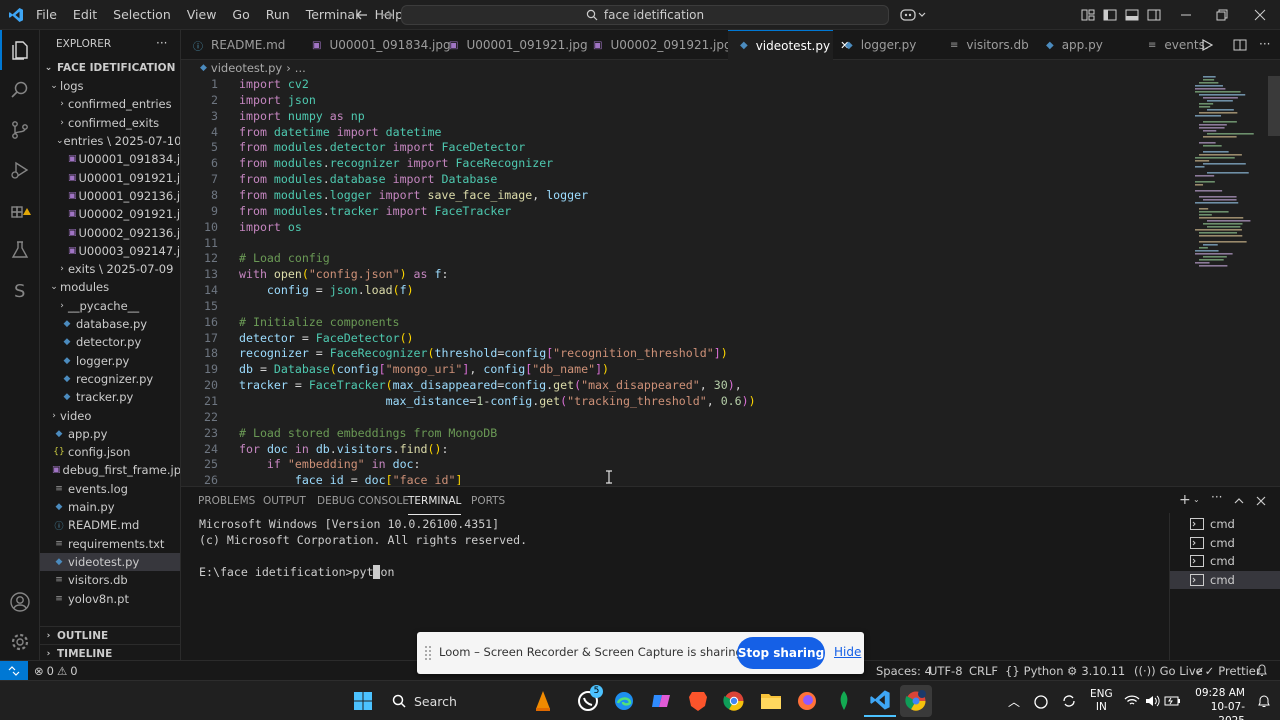 This screenshot has width=1280, height=720. Describe the element at coordinates (20, 170) in the screenshot. I see `run-debug-icon` at that location.